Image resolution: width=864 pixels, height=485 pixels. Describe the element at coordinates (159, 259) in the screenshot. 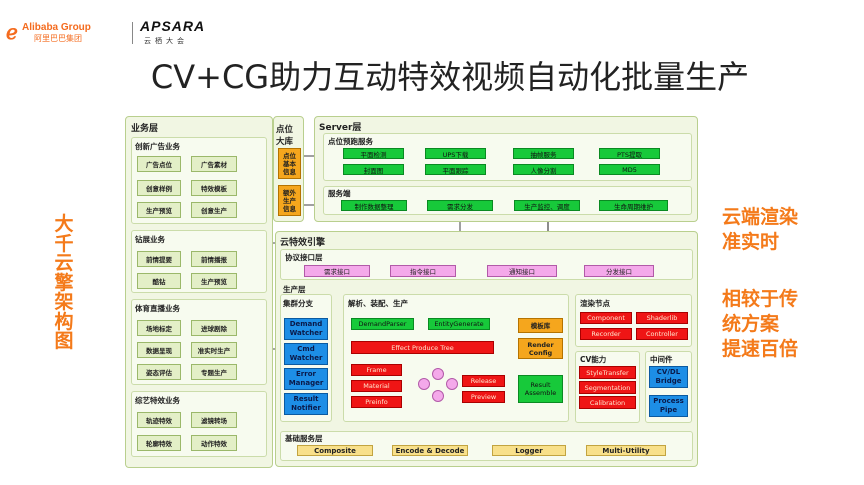

I see `business-item: 前情提要` at that location.